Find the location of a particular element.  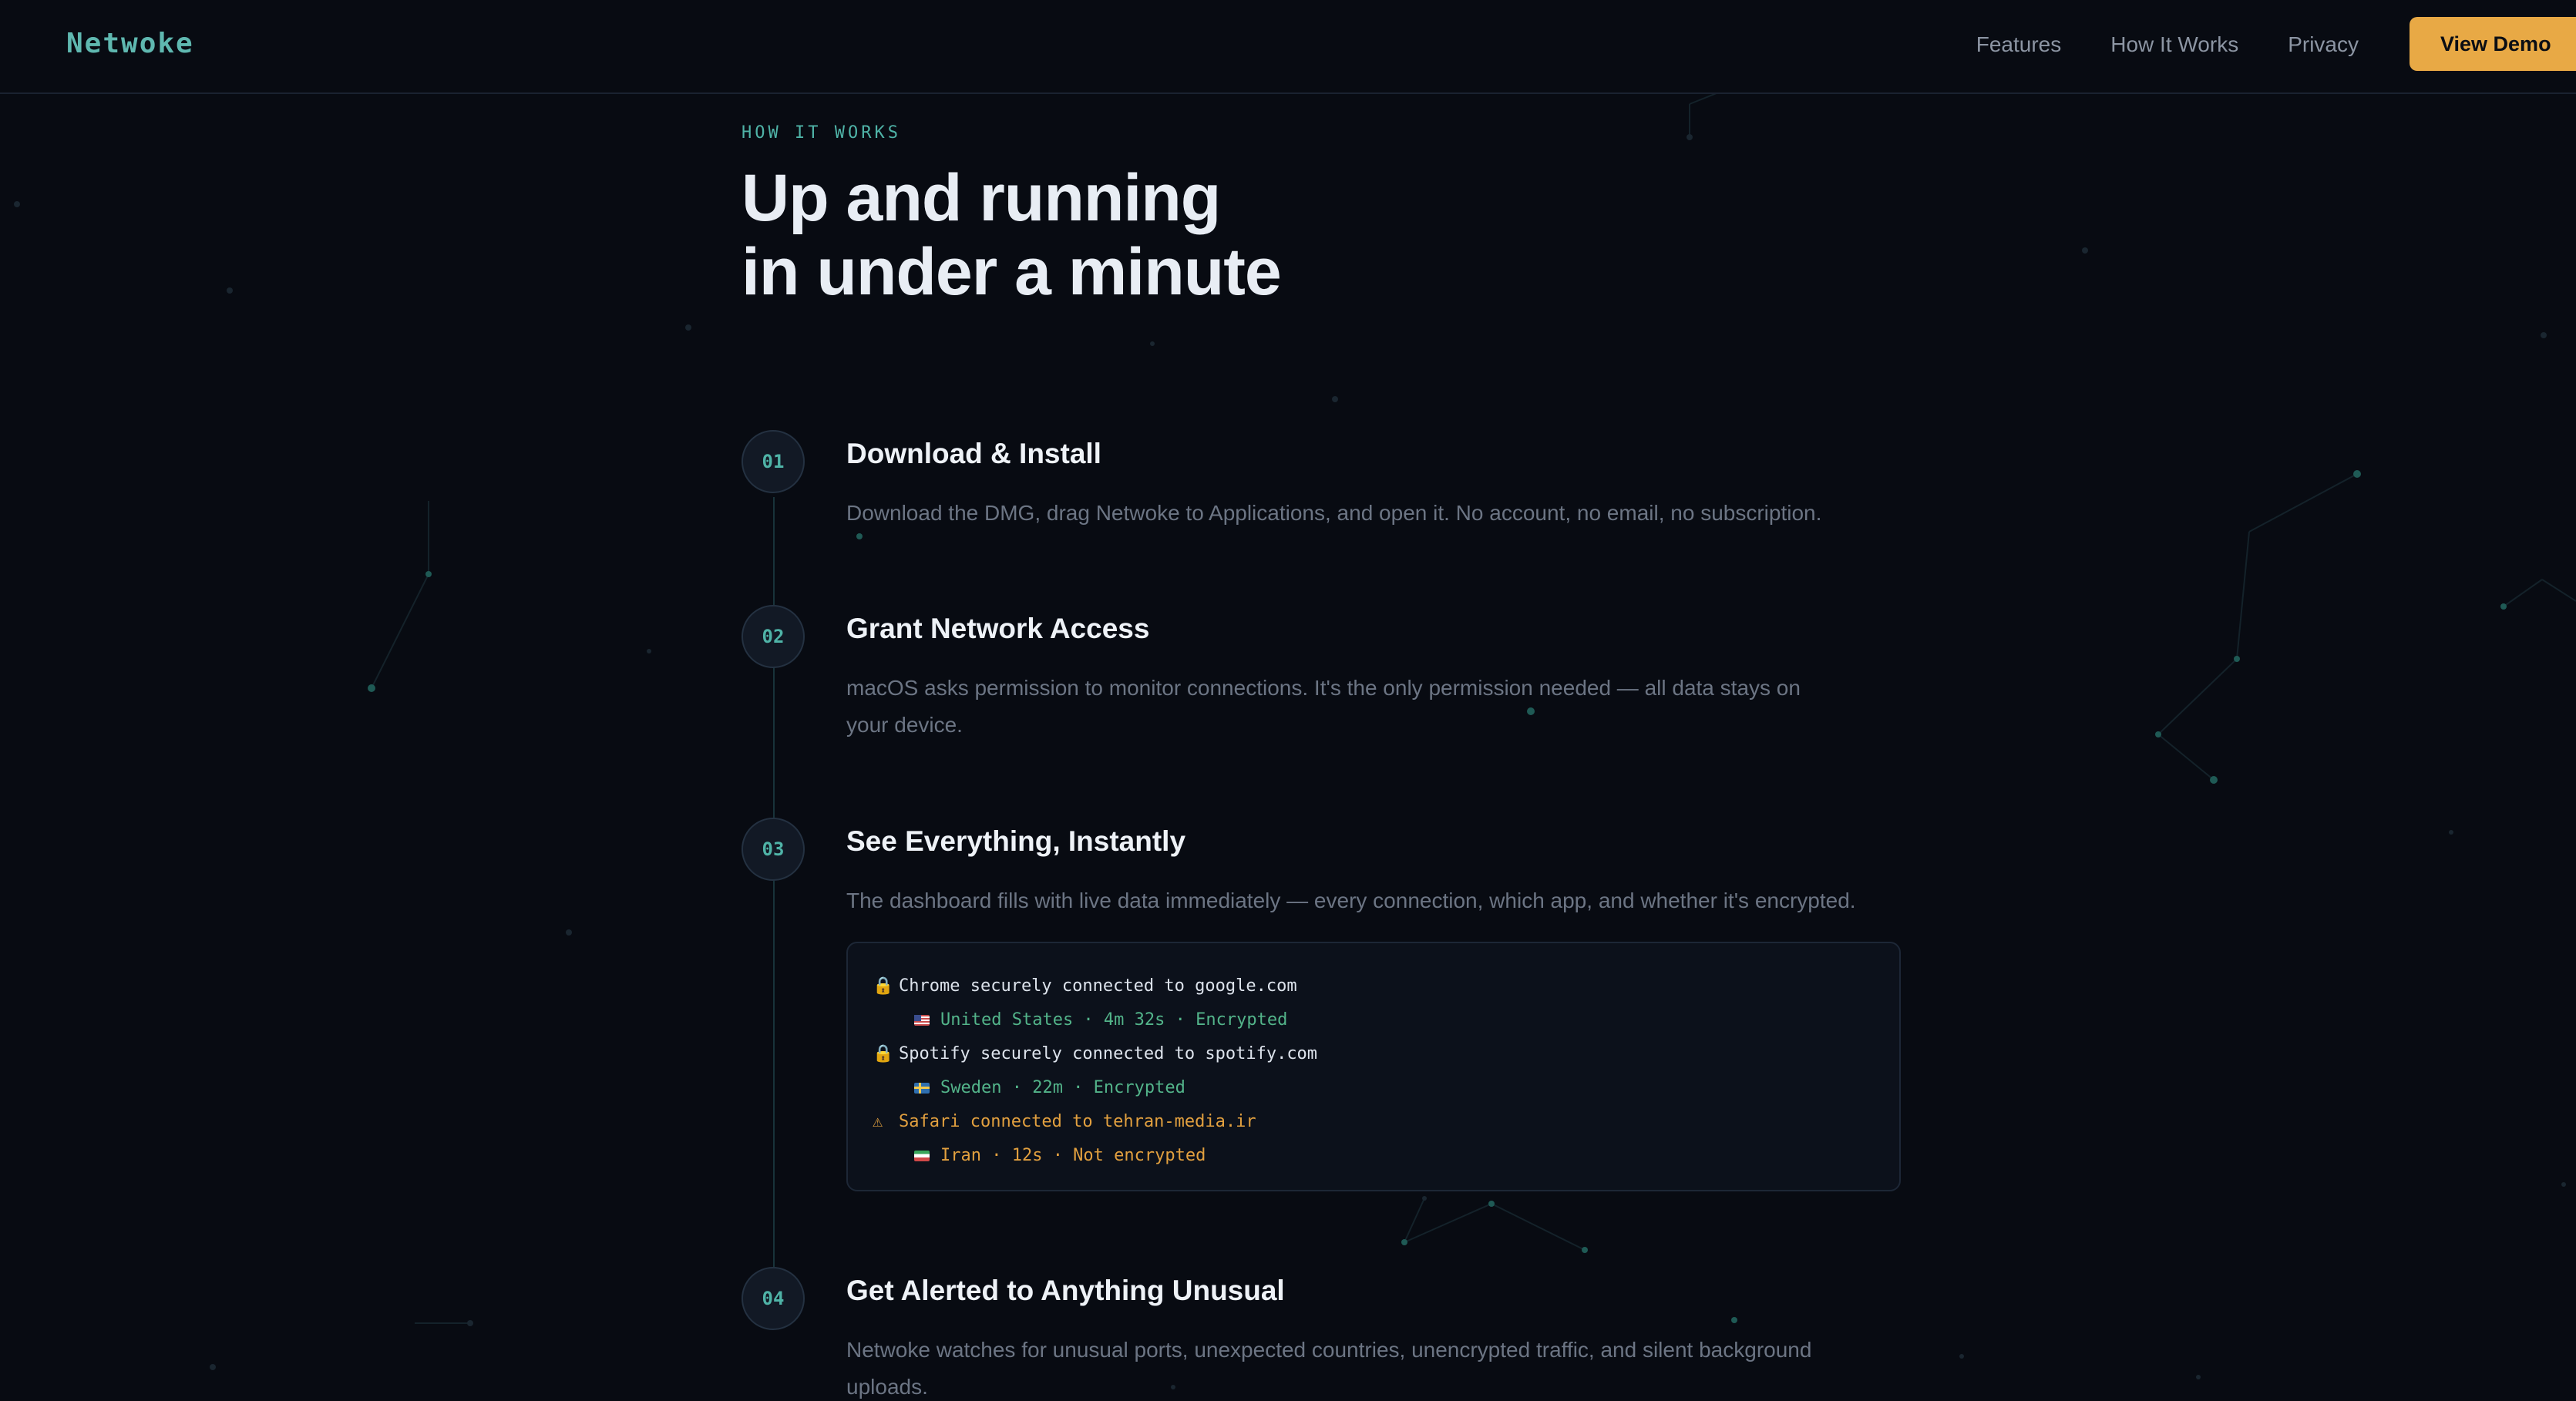

nav-link-features: Features is located at coordinates (2019, 45).